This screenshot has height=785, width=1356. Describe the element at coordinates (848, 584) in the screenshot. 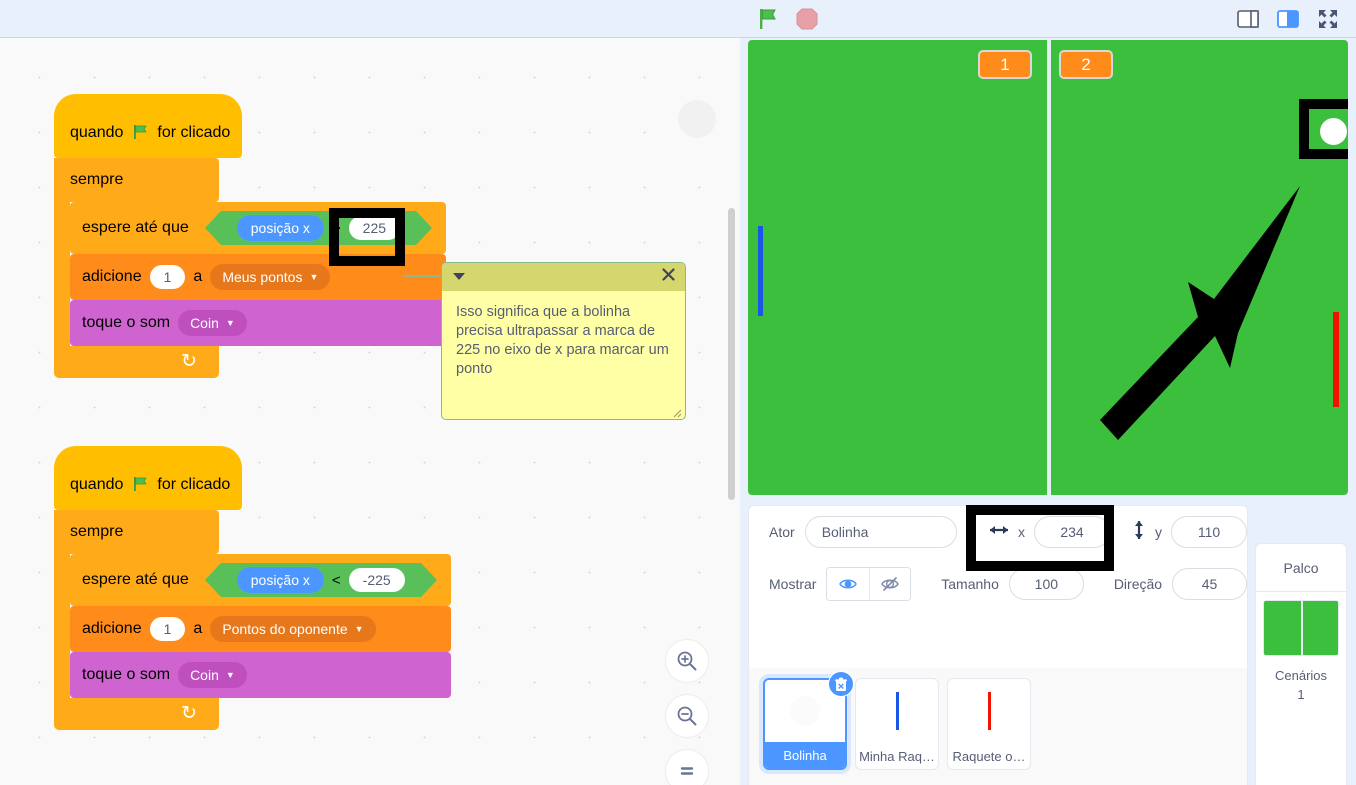

I see `show-sprite-button` at that location.